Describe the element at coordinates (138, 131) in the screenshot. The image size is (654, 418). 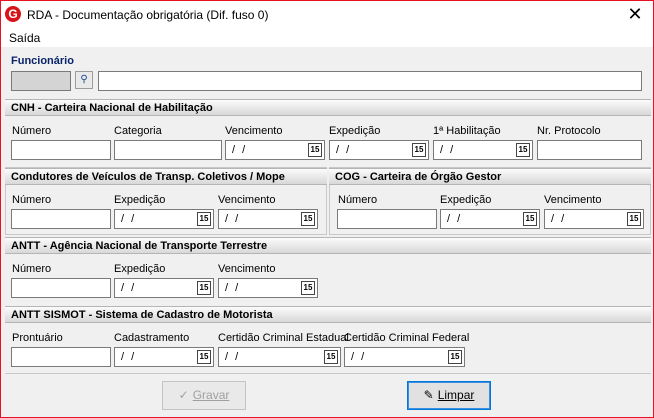
I see `cnh-categoria-label: Categoria` at that location.